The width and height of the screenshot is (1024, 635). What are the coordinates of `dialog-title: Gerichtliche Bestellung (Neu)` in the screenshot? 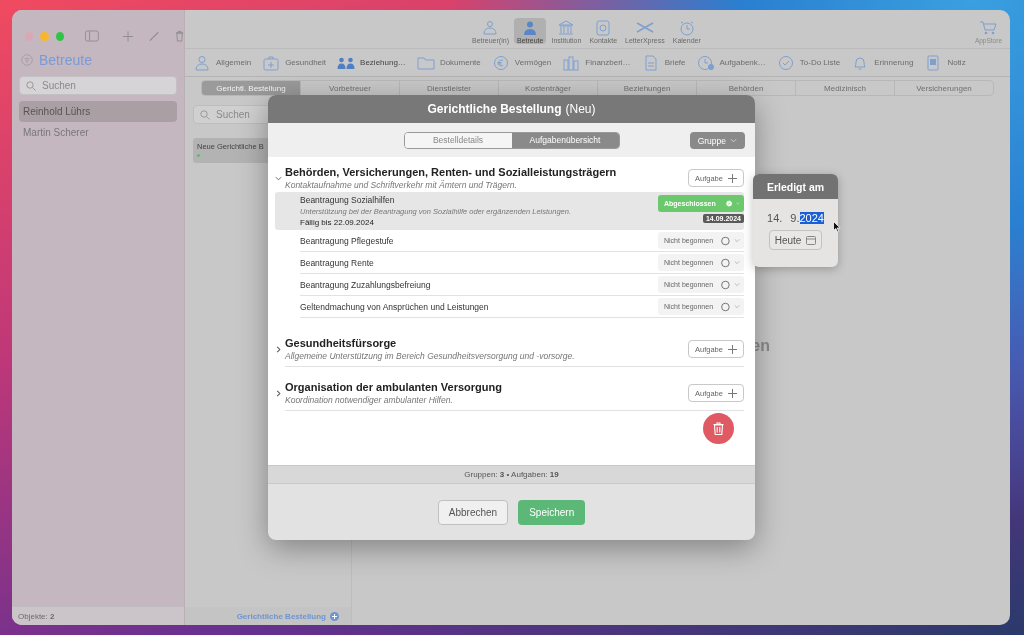 It's located at (511, 109).